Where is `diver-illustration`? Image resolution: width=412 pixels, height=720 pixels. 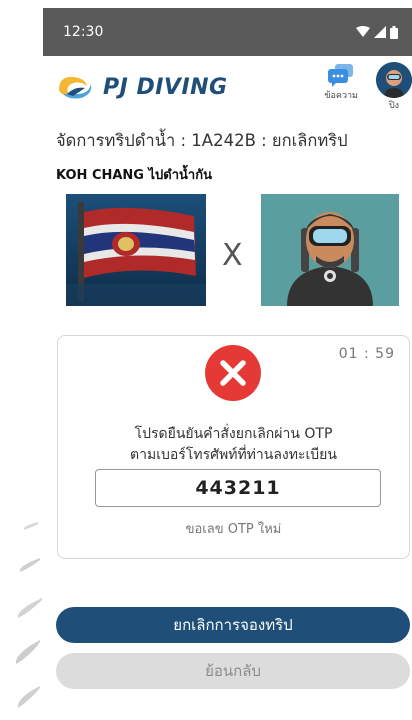 diver-illustration is located at coordinates (330, 250).